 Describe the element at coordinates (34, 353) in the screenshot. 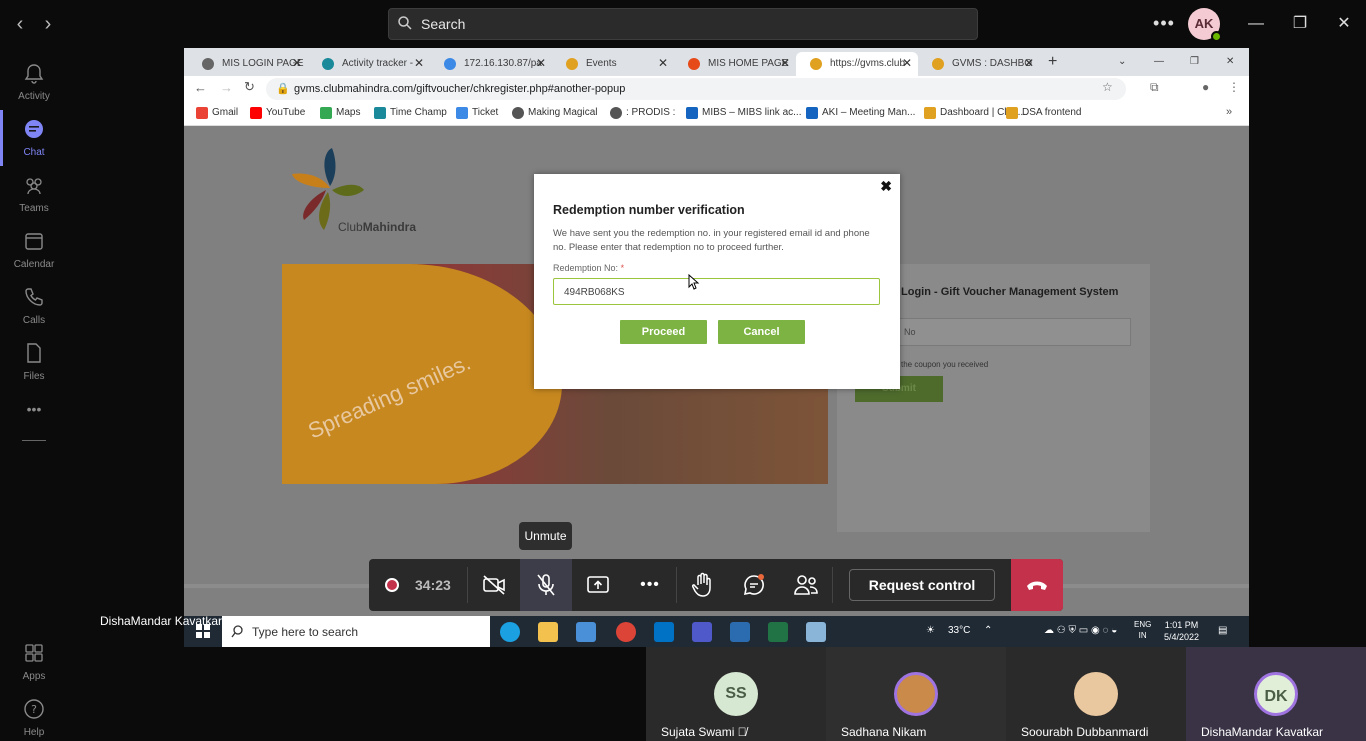

I see `file-icon` at that location.